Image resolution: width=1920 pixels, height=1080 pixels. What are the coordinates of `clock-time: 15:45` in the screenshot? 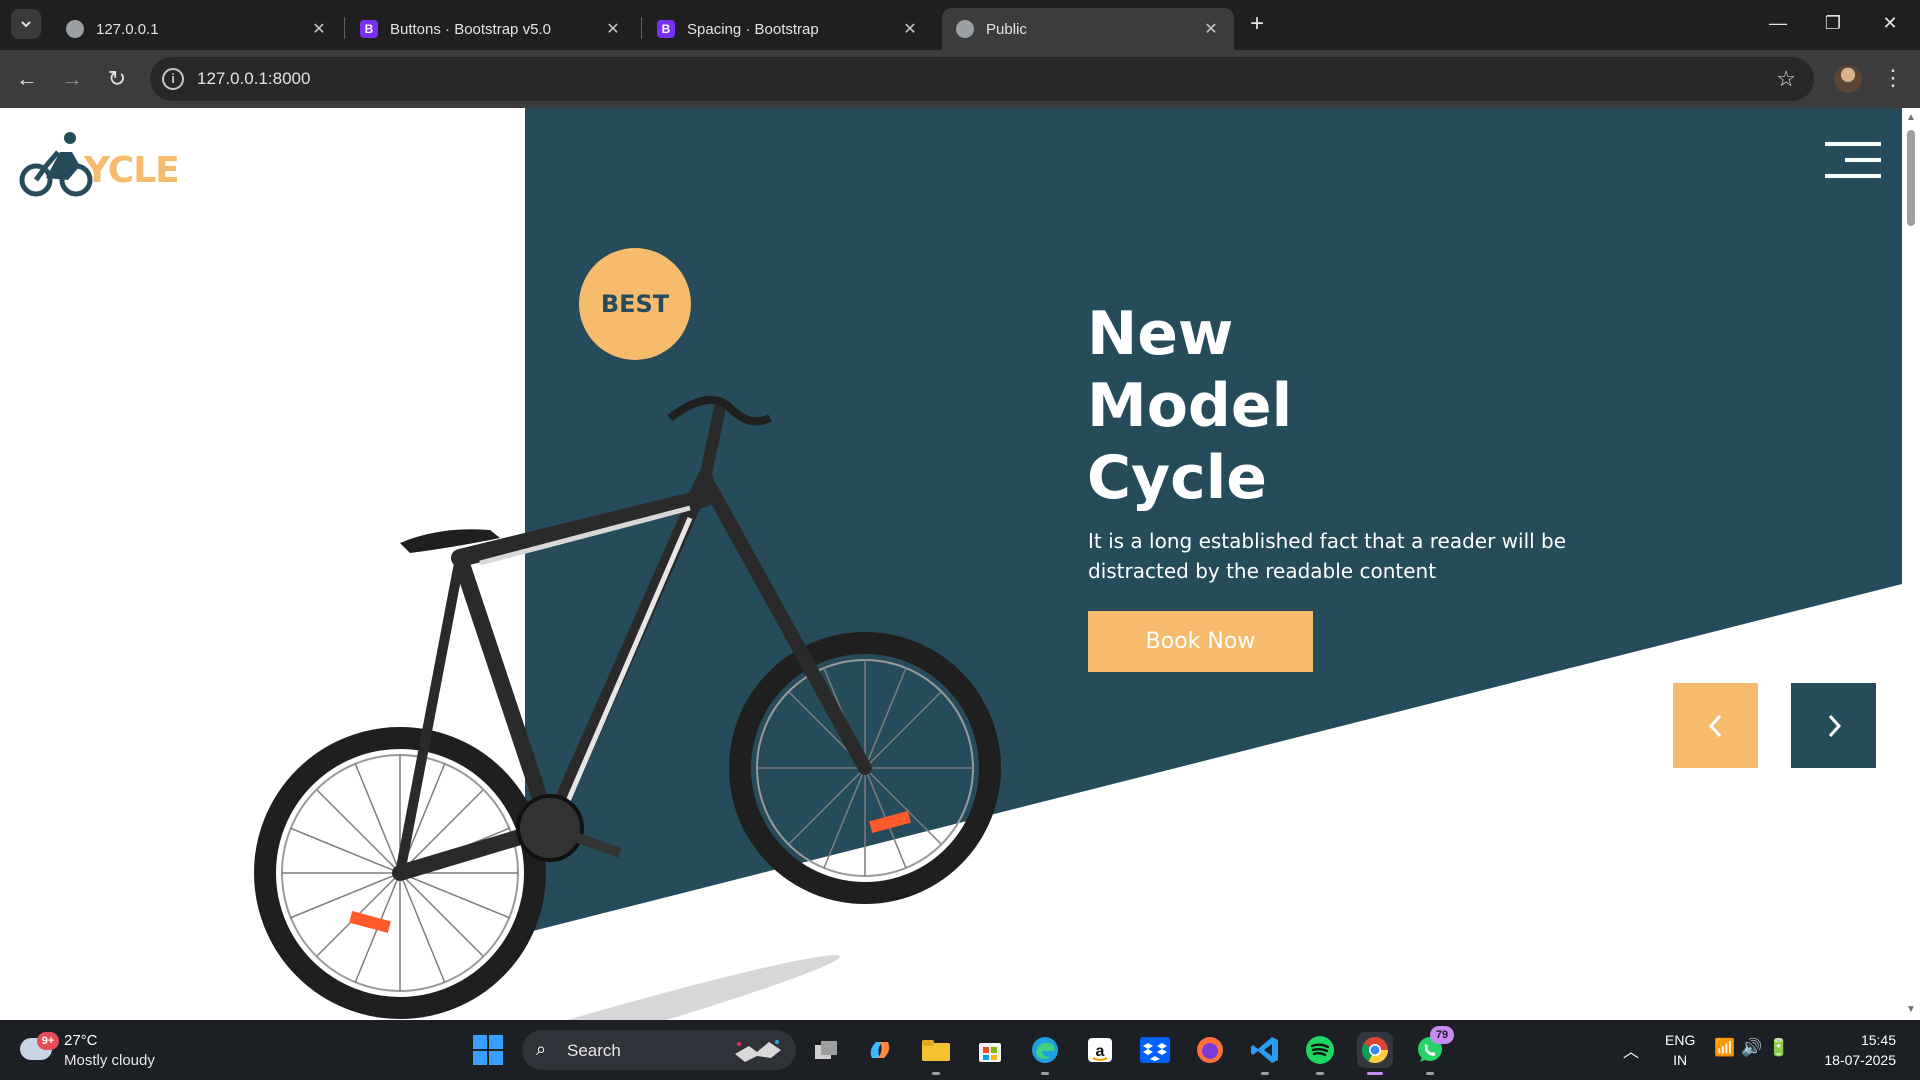 It's located at (1878, 1040).